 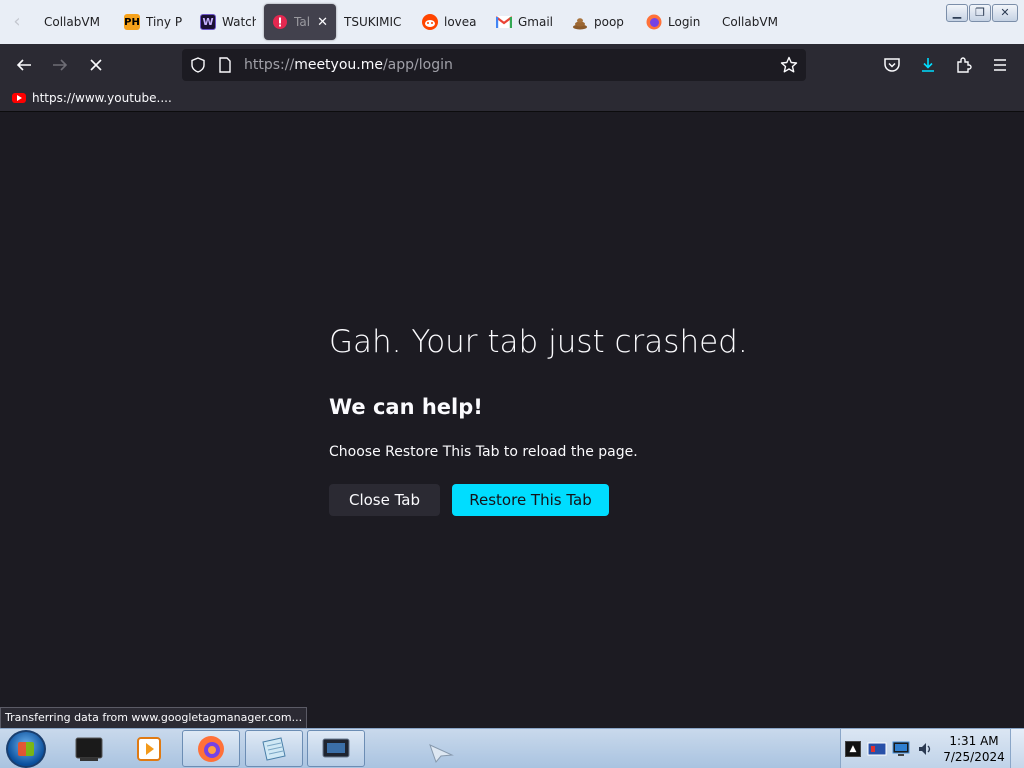 What do you see at coordinates (1005, 13) in the screenshot?
I see `close-window-icon: ✕` at bounding box center [1005, 13].